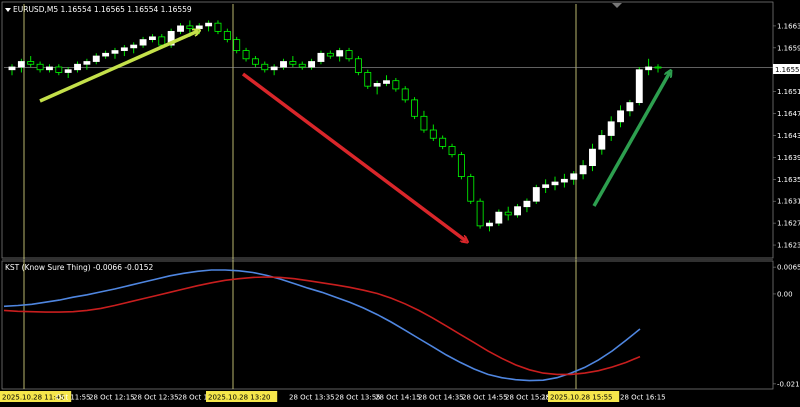 The image size is (800, 407). Describe the element at coordinates (8, 10) in the screenshot. I see `triangle-down-icon` at that location.